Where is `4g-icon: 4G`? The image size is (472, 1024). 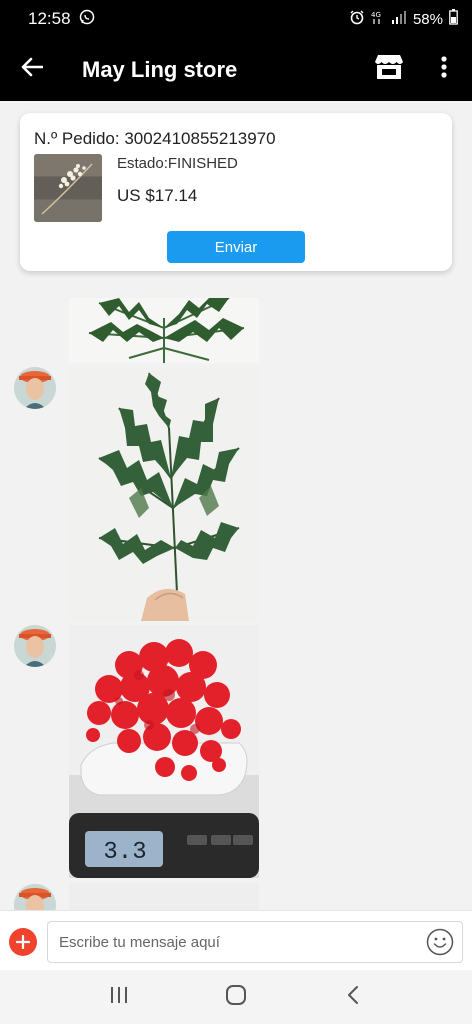 4g-icon: 4G is located at coordinates (378, 19).